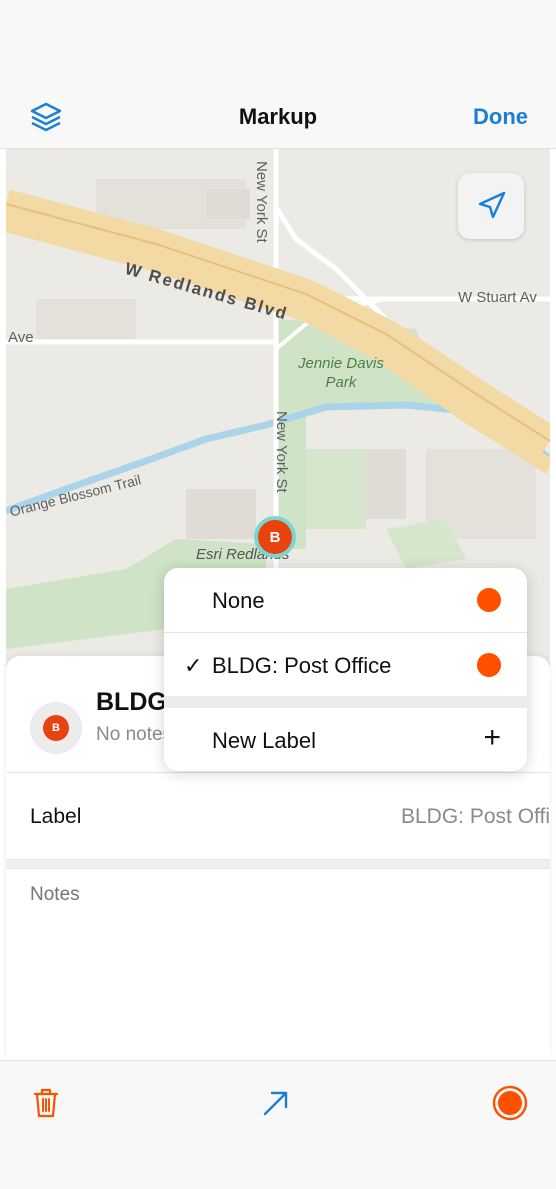  Describe the element at coordinates (21, 337) in the screenshot. I see `street-label-ave: Ave` at that location.